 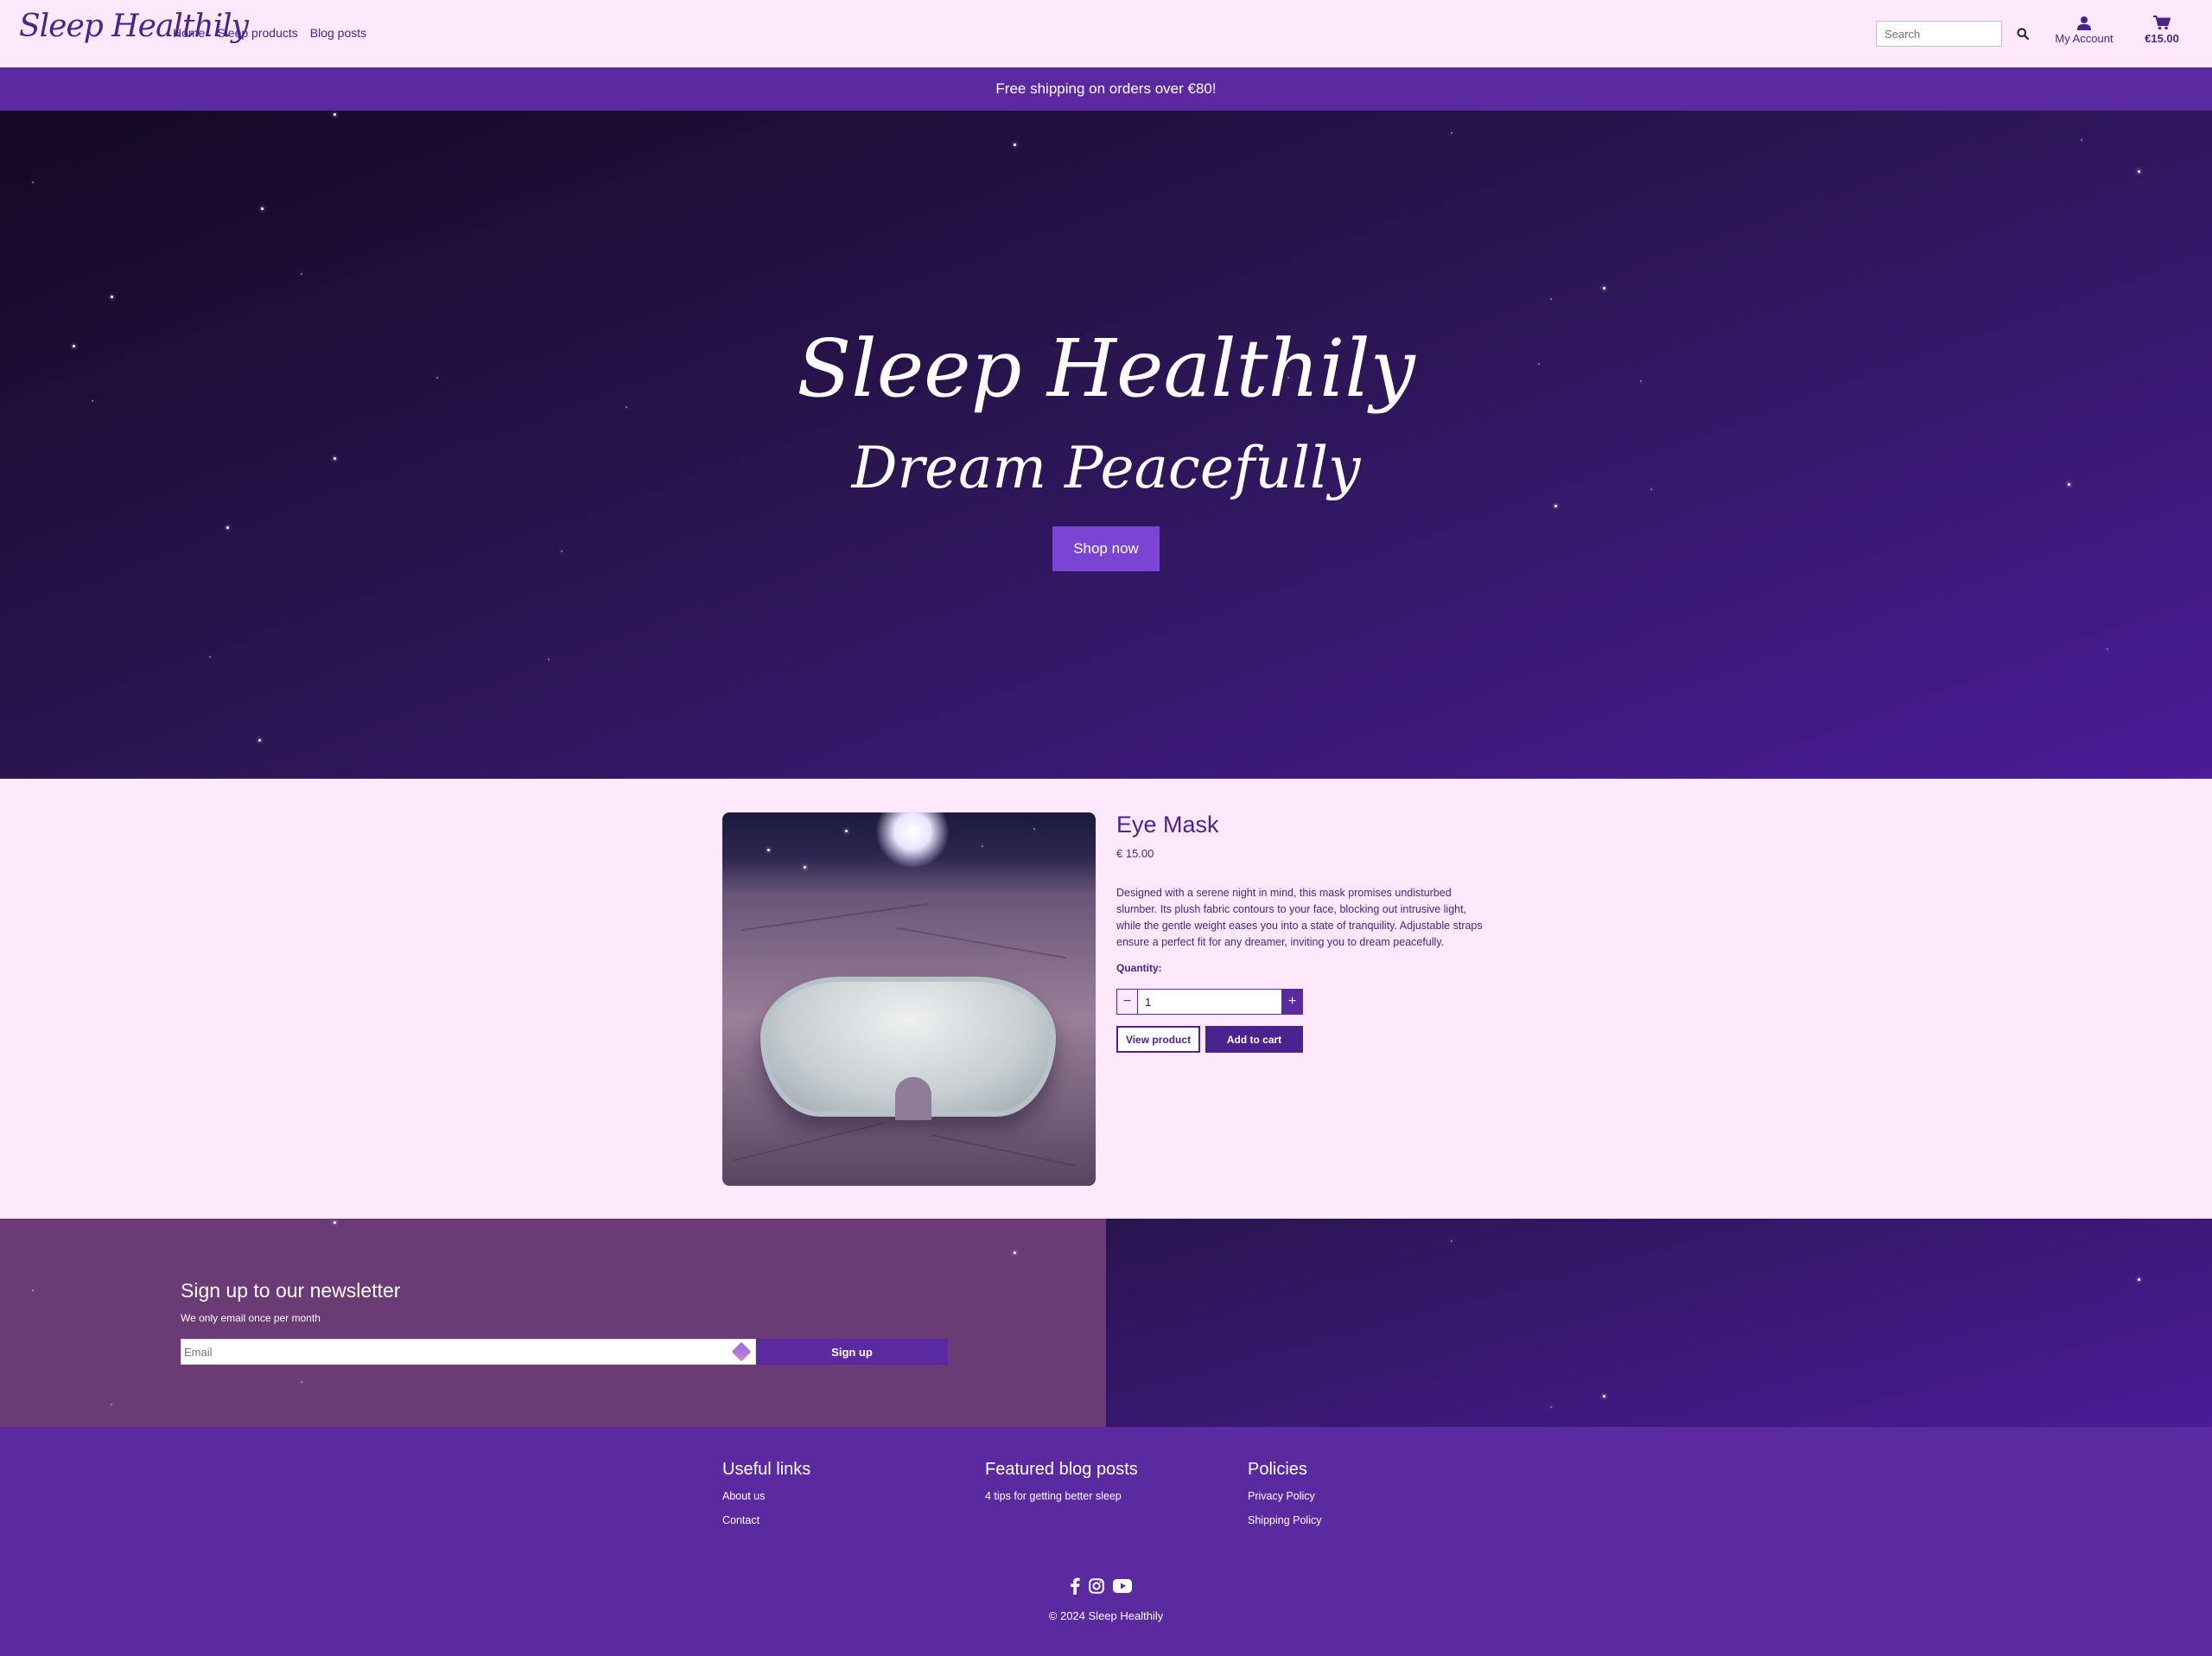 I want to click on shipping-banner-text: Free shipping on orders over €80!, so click(x=1106, y=88).